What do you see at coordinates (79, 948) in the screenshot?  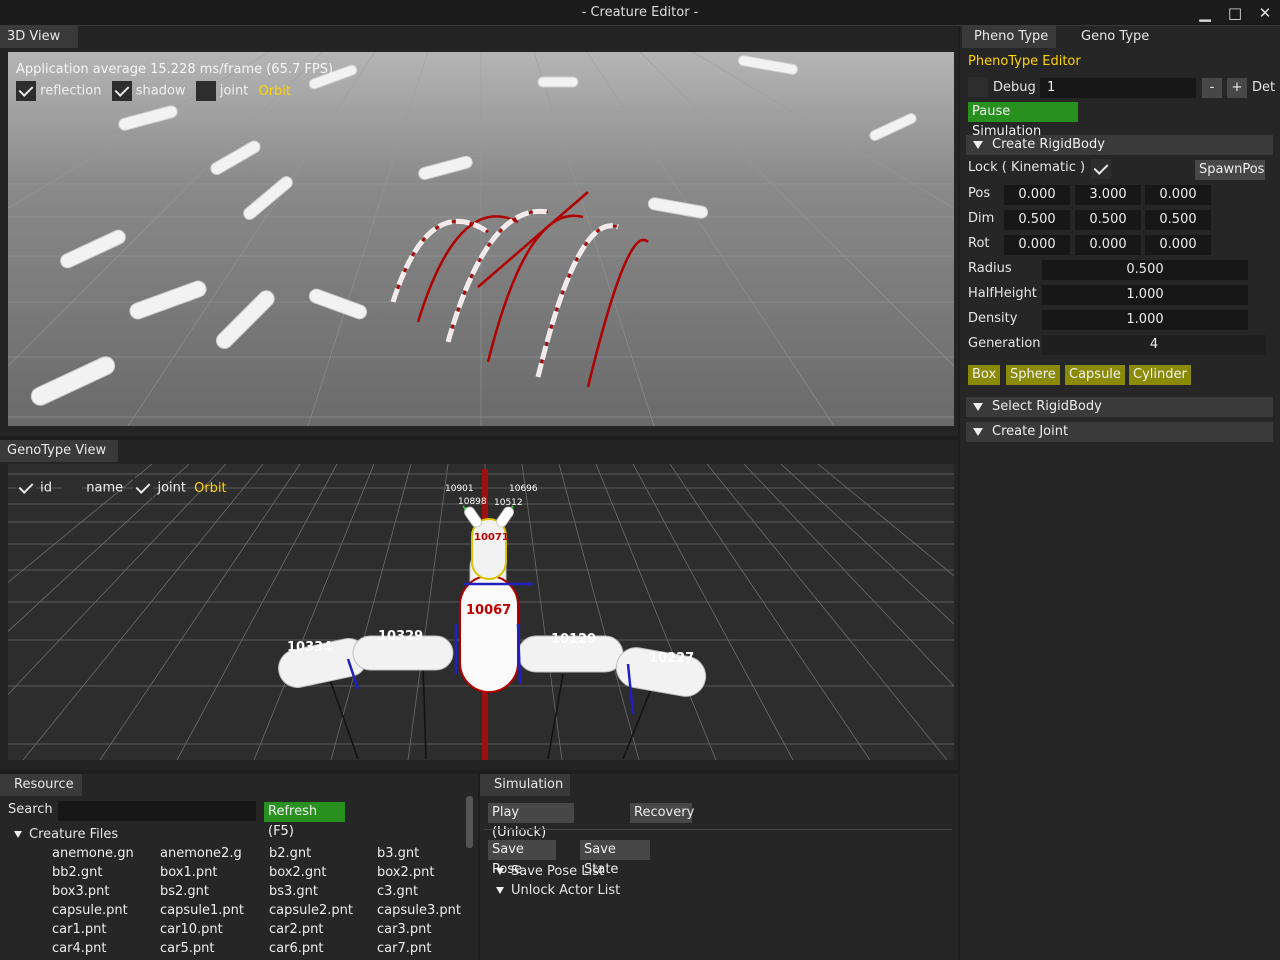 I see `file-item: car4.pnt` at bounding box center [79, 948].